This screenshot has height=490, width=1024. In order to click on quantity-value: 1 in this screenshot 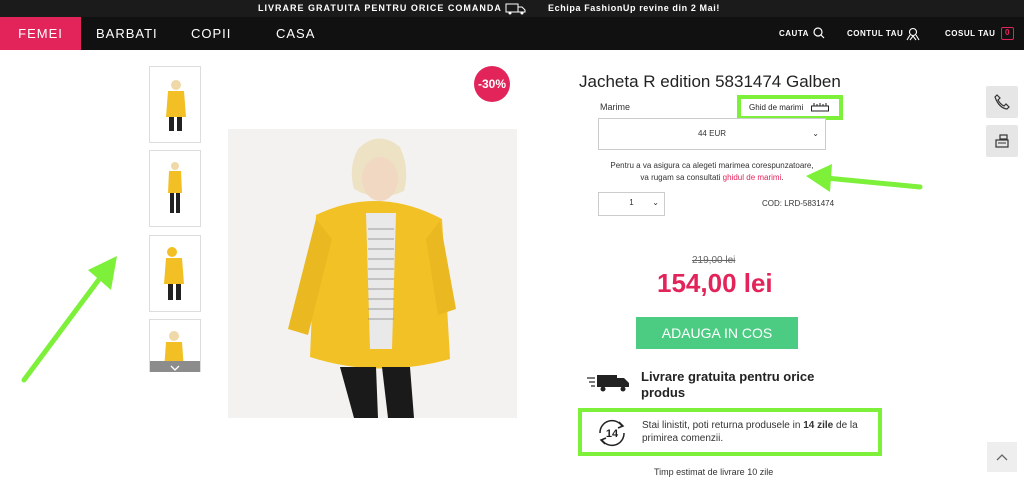, I will do `click(631, 202)`.